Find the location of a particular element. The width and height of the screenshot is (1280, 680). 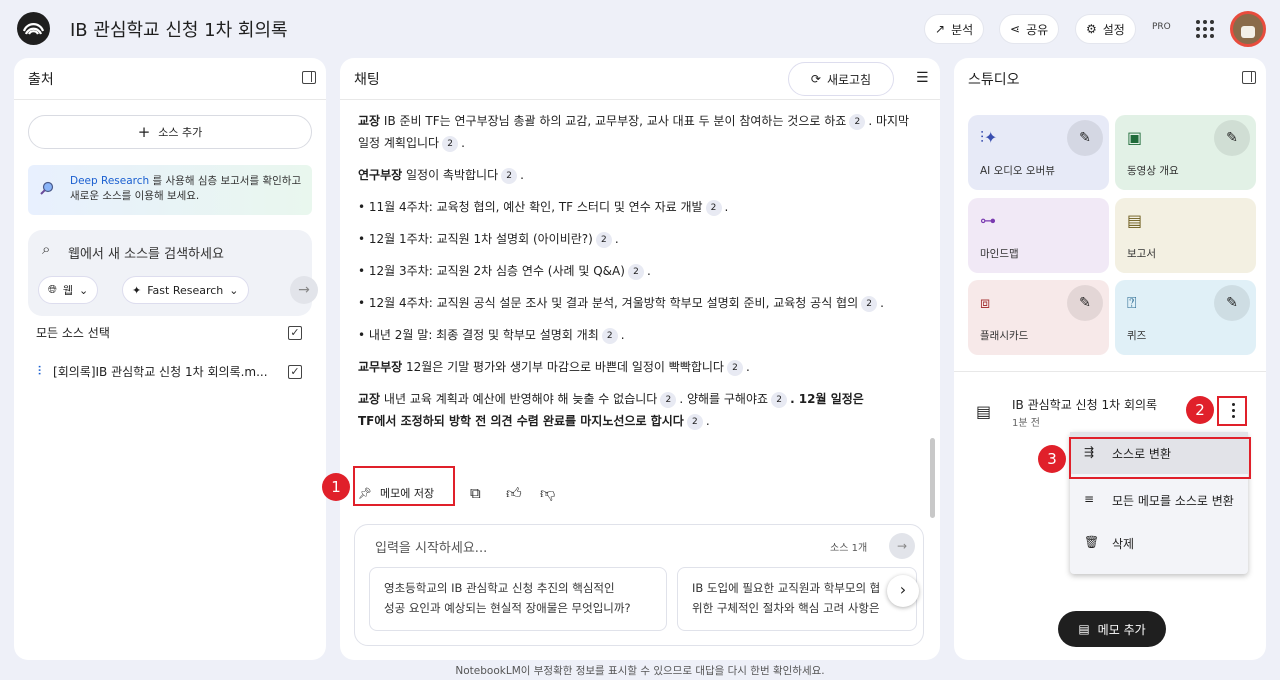

message-text: 일정이 촉박합니다 is located at coordinates (452, 175).